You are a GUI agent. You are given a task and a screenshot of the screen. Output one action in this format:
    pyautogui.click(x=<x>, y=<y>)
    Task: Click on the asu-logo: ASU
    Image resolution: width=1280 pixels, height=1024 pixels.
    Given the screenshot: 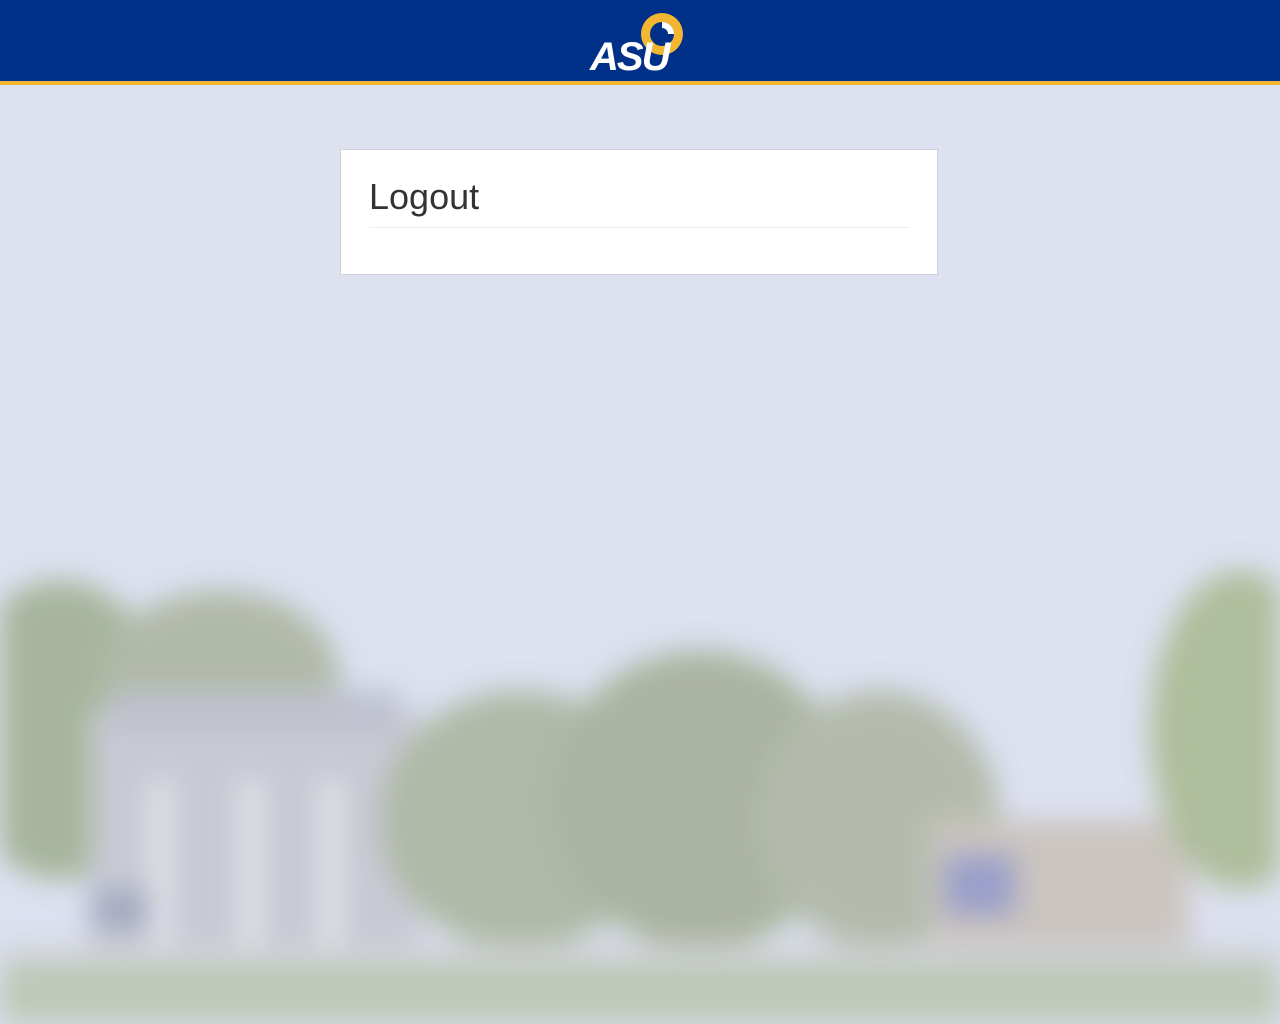 What is the action you would take?
    pyautogui.click(x=641, y=41)
    